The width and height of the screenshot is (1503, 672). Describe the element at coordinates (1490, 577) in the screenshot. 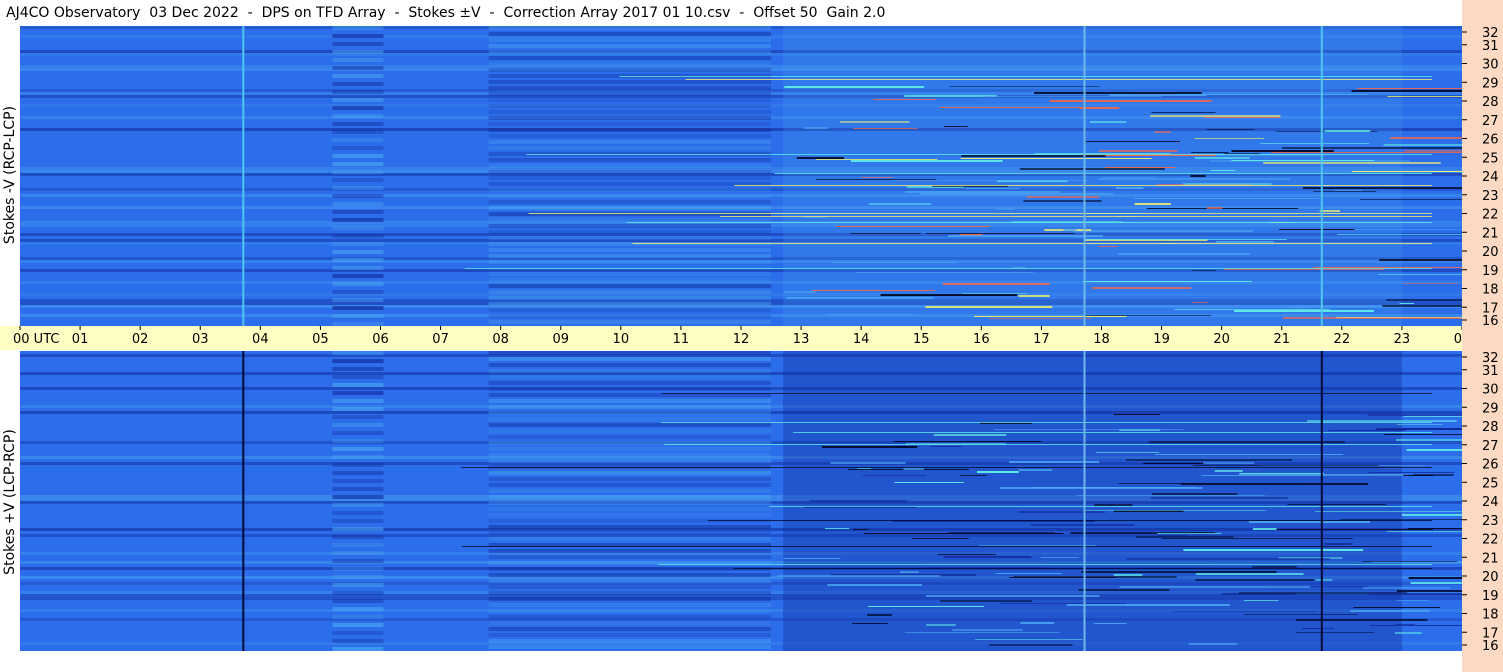

I see `freq-tick-label: 20` at that location.